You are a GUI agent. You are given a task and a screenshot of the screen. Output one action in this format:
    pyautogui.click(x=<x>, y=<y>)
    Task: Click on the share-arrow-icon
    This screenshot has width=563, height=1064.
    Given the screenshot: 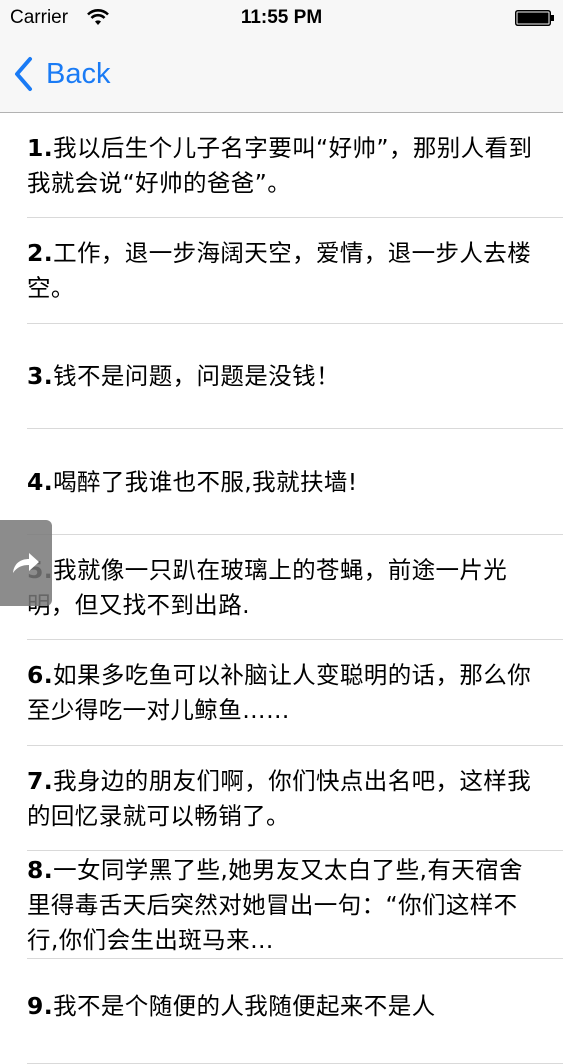 What is the action you would take?
    pyautogui.click(x=26, y=563)
    